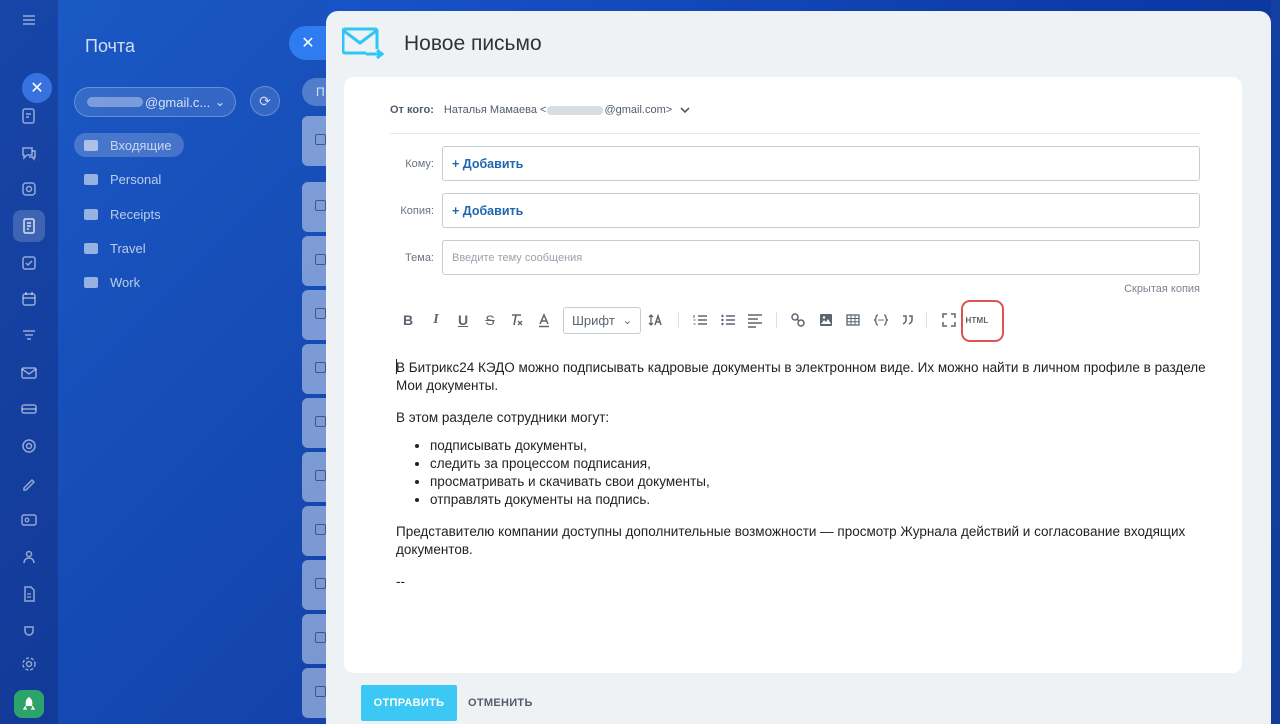  I want to click on add-recipient-link: + Добавить, so click(487, 164).